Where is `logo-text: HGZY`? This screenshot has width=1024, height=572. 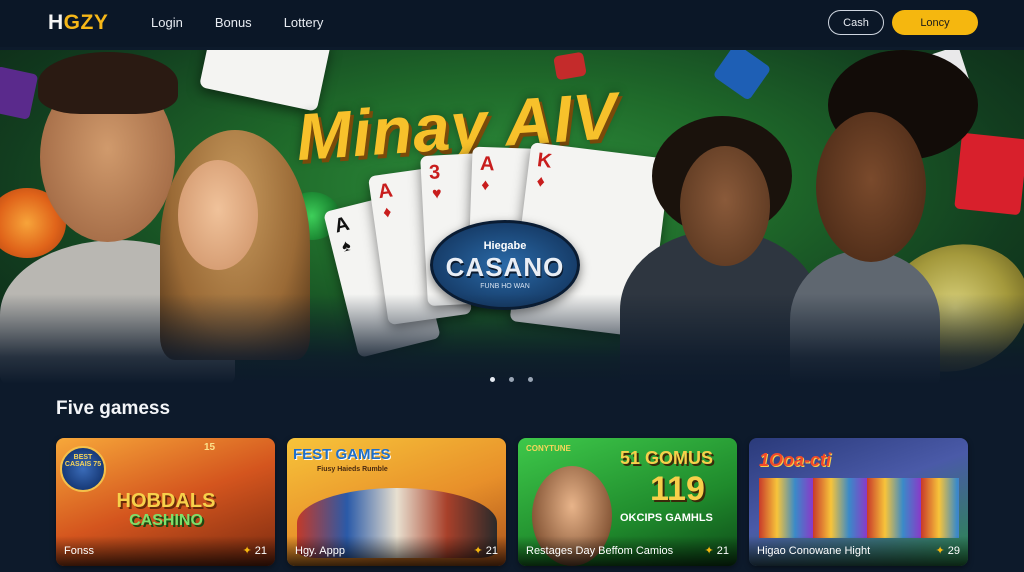 logo-text: HGZY is located at coordinates (78, 22).